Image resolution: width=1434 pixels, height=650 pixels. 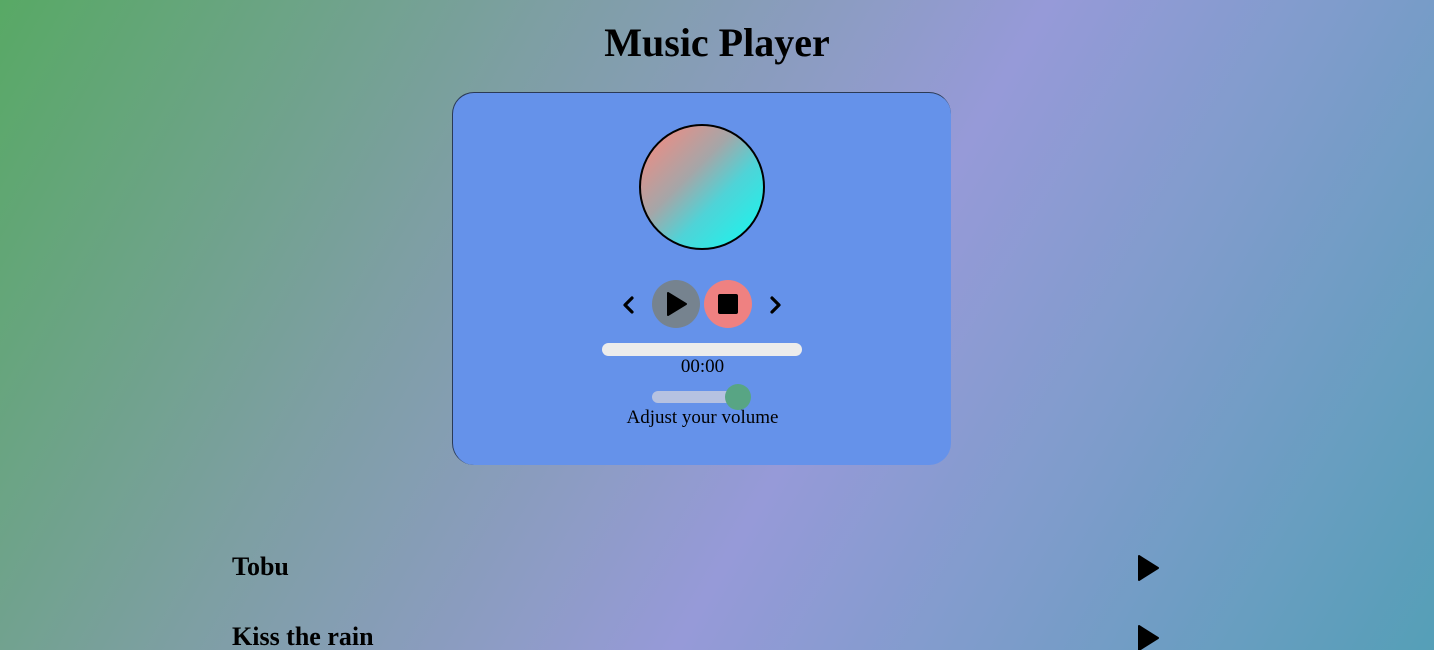 What do you see at coordinates (702, 417) in the screenshot?
I see `volume-label: Adjust your volume` at bounding box center [702, 417].